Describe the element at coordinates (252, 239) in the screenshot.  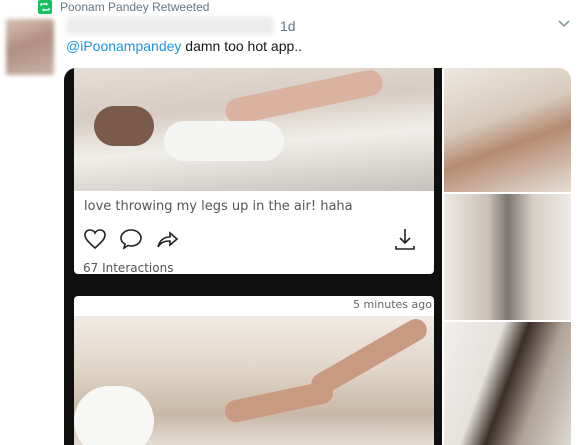
I see `post-actions` at that location.